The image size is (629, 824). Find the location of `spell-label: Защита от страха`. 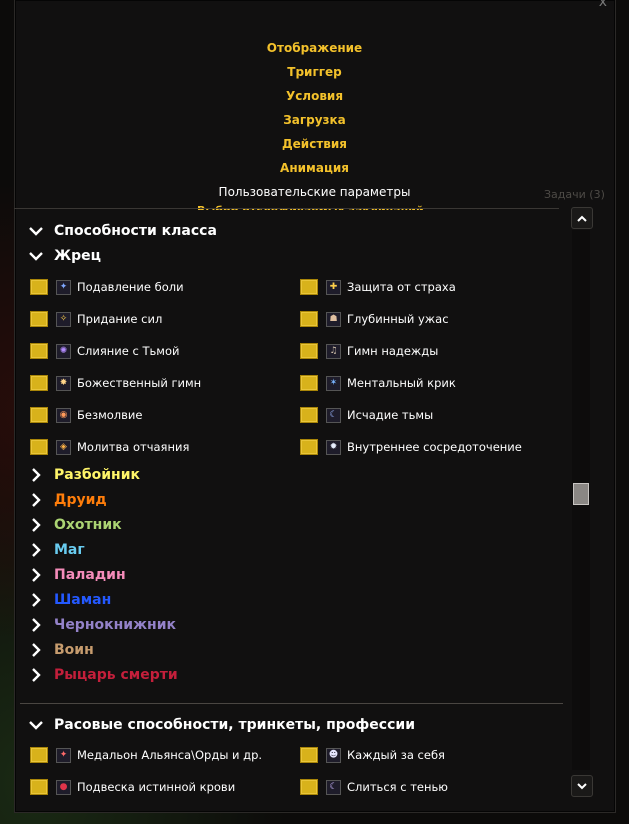

spell-label: Защита от страха is located at coordinates (401, 287).